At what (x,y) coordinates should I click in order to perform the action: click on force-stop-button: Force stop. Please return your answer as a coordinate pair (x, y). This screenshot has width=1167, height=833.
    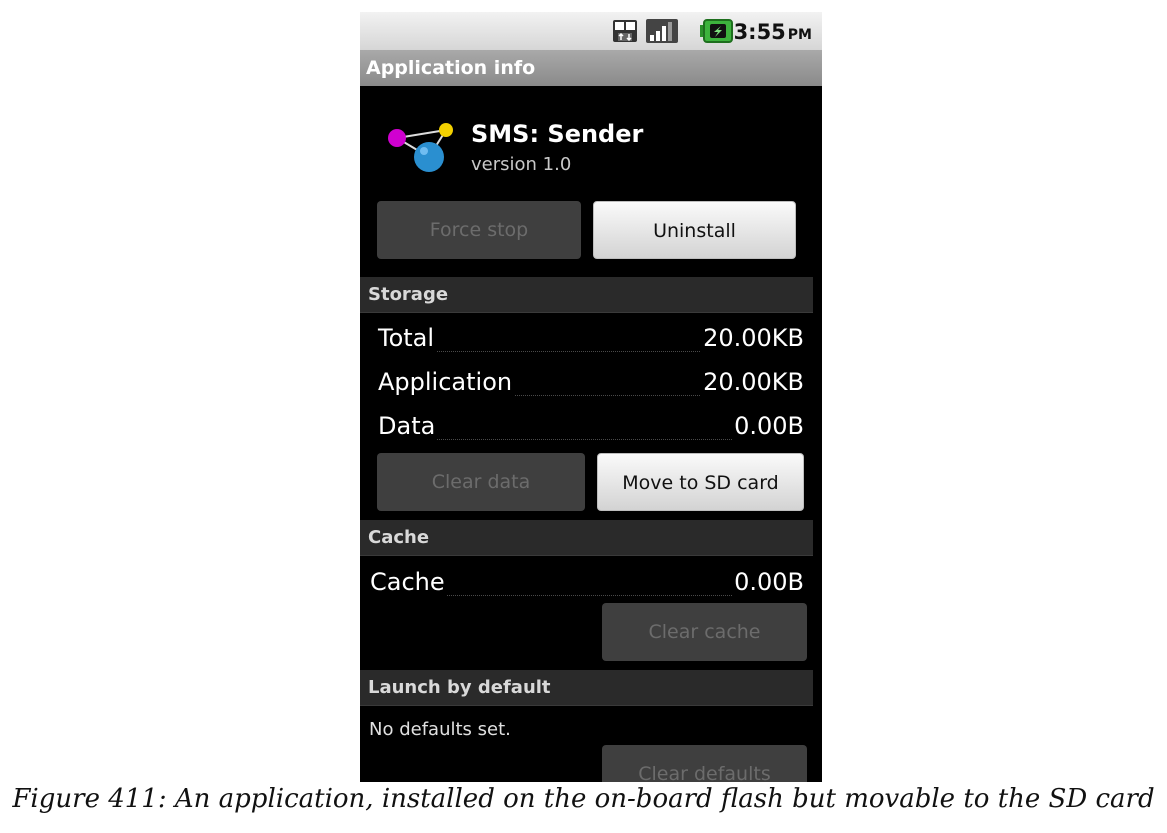
    Looking at the image, I should click on (479, 230).